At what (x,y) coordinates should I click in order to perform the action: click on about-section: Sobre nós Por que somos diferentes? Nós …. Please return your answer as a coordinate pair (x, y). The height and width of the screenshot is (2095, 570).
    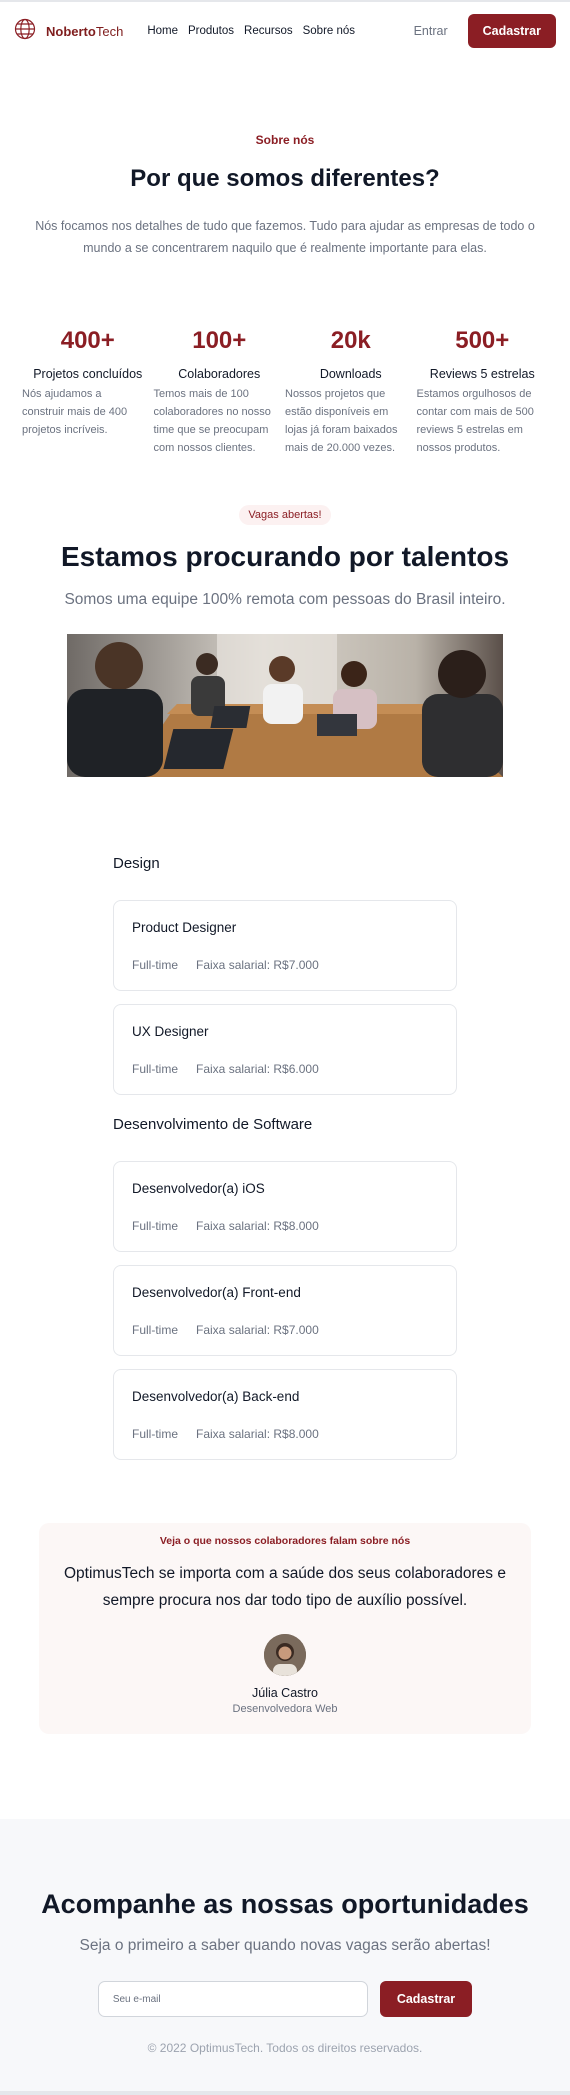
    Looking at the image, I should click on (285, 159).